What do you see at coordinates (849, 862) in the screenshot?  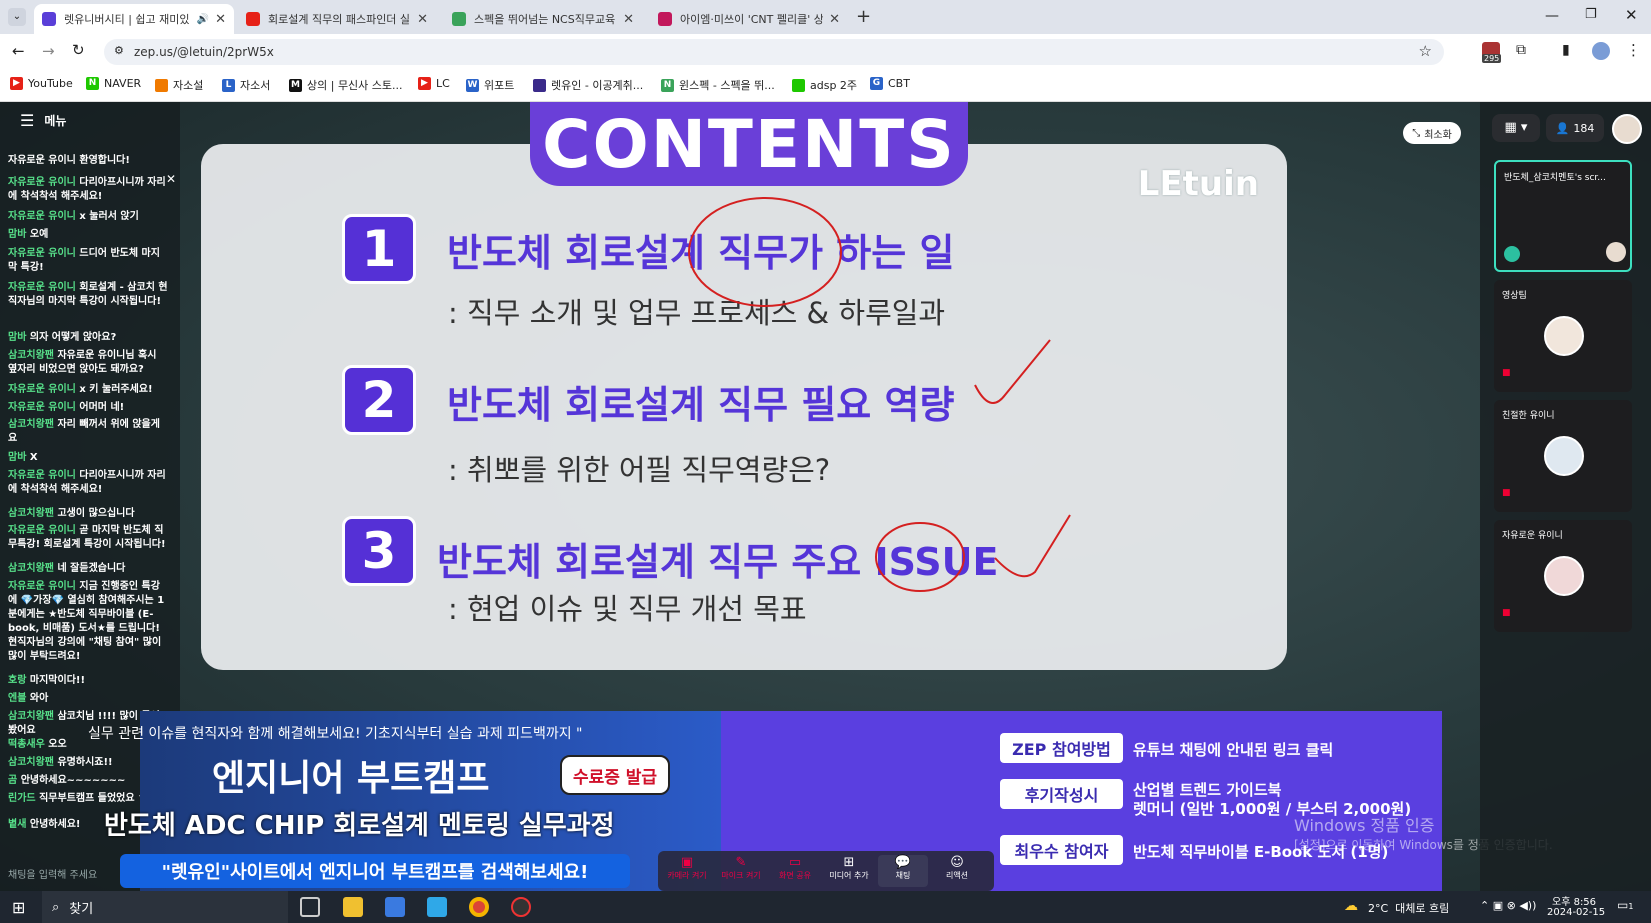 I see `add-media-icon: ⊞` at bounding box center [849, 862].